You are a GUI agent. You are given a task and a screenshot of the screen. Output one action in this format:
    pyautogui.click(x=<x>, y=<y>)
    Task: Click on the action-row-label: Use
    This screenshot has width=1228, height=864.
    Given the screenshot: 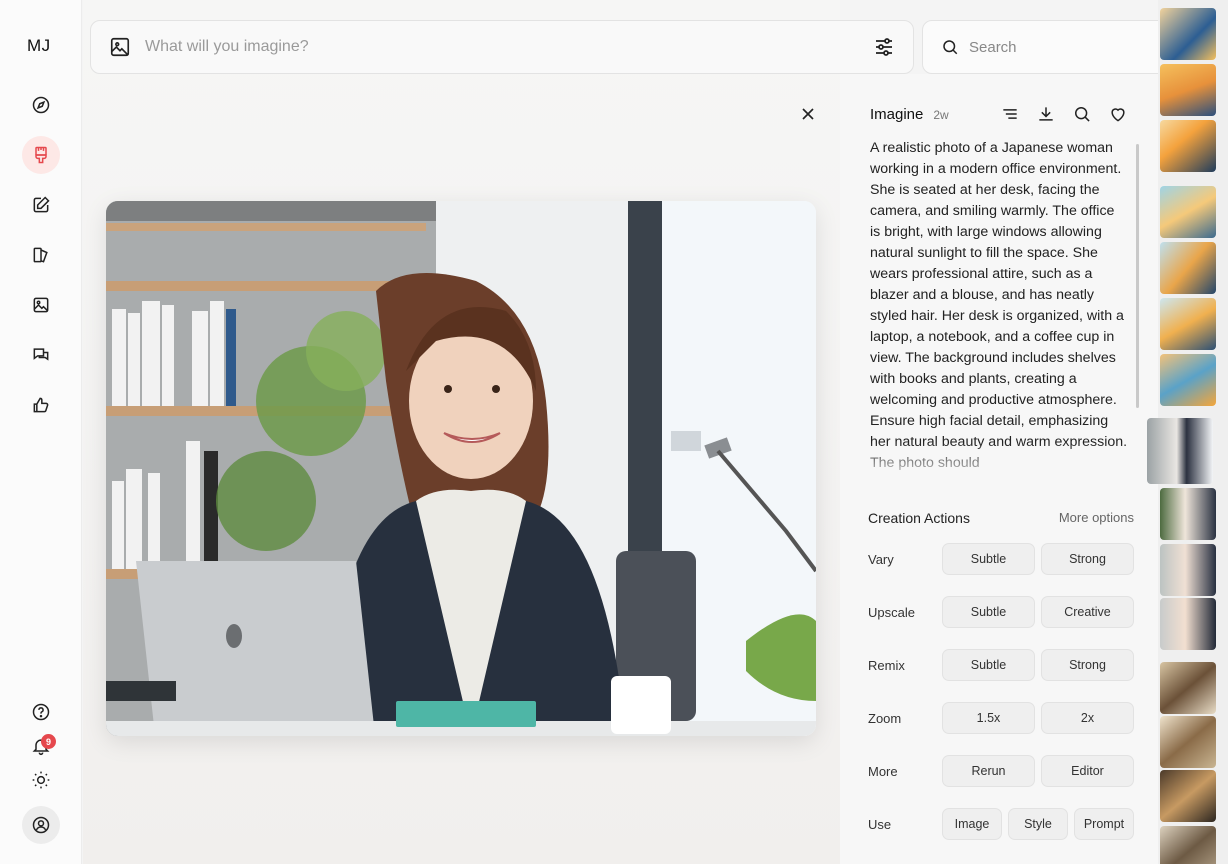 What is the action you would take?
    pyautogui.click(x=880, y=824)
    